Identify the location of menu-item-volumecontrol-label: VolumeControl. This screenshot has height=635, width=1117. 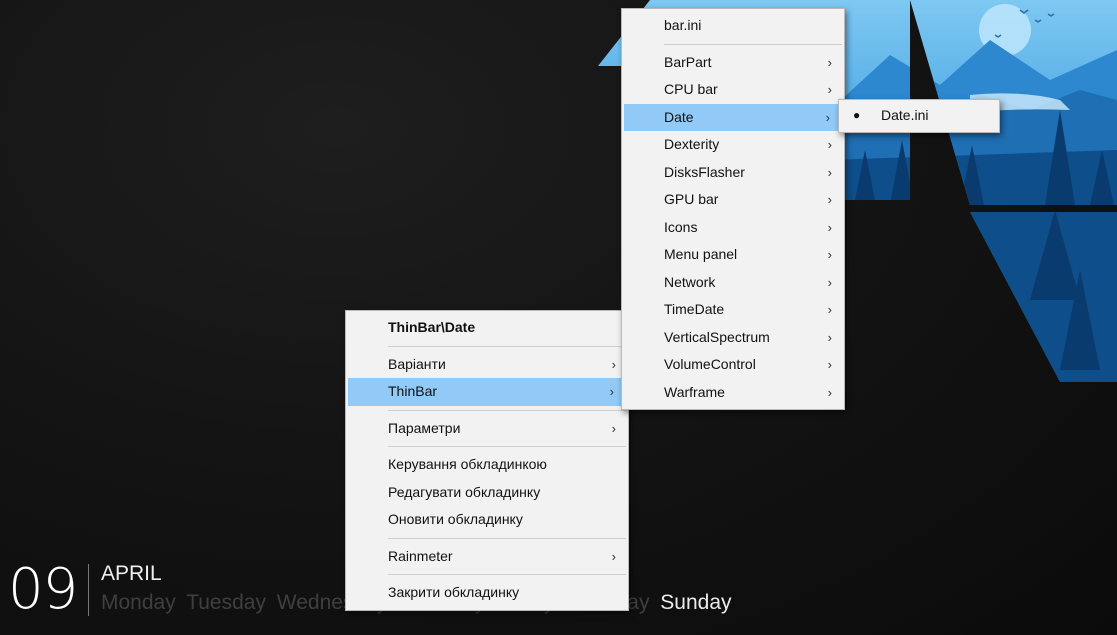
(710, 364).